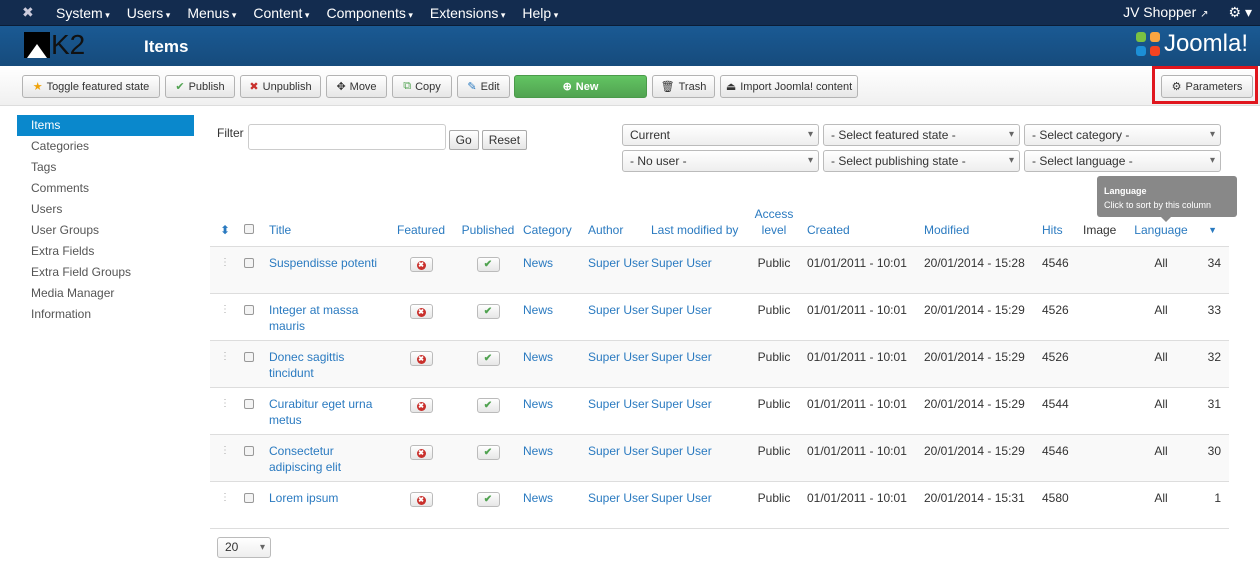  What do you see at coordinates (540, 13) in the screenshot?
I see `menu-help: Help` at bounding box center [540, 13].